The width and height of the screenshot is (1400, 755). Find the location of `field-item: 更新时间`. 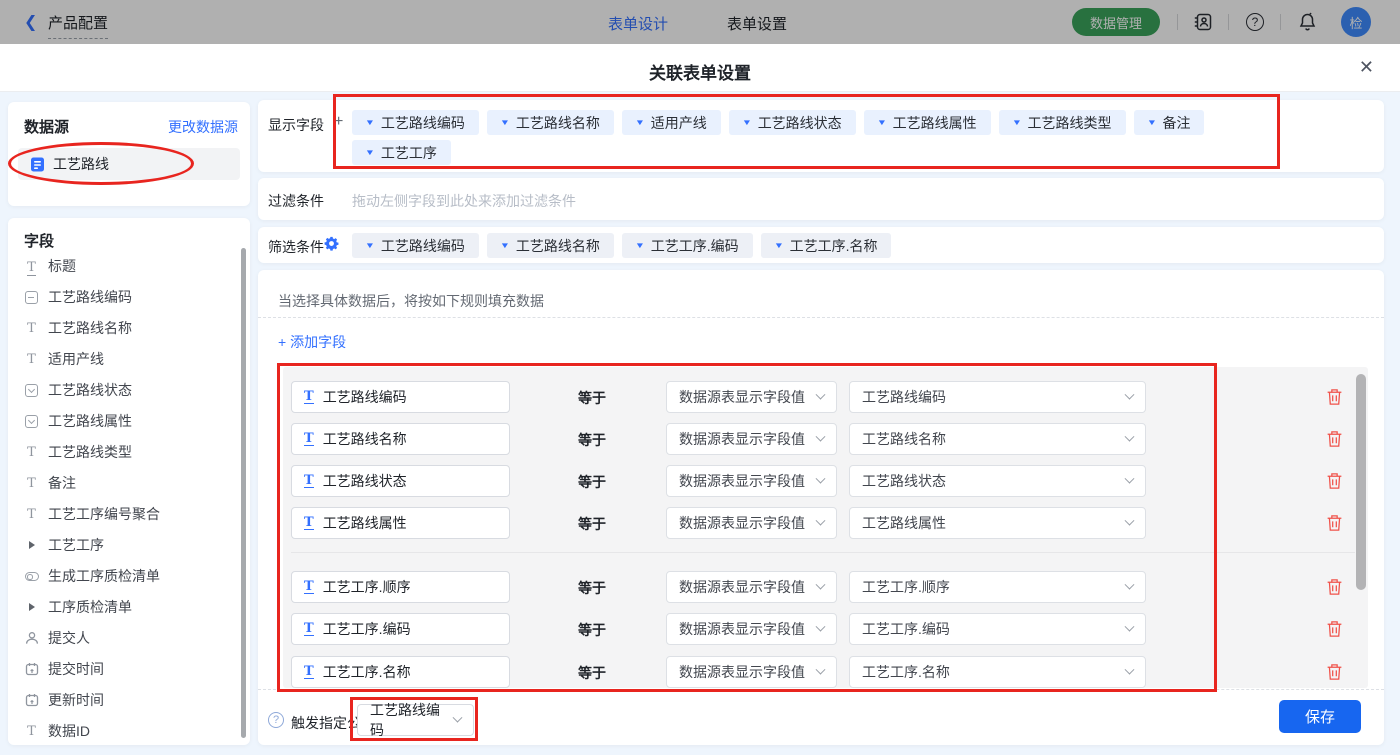

field-item: 更新时间 is located at coordinates (64, 700).